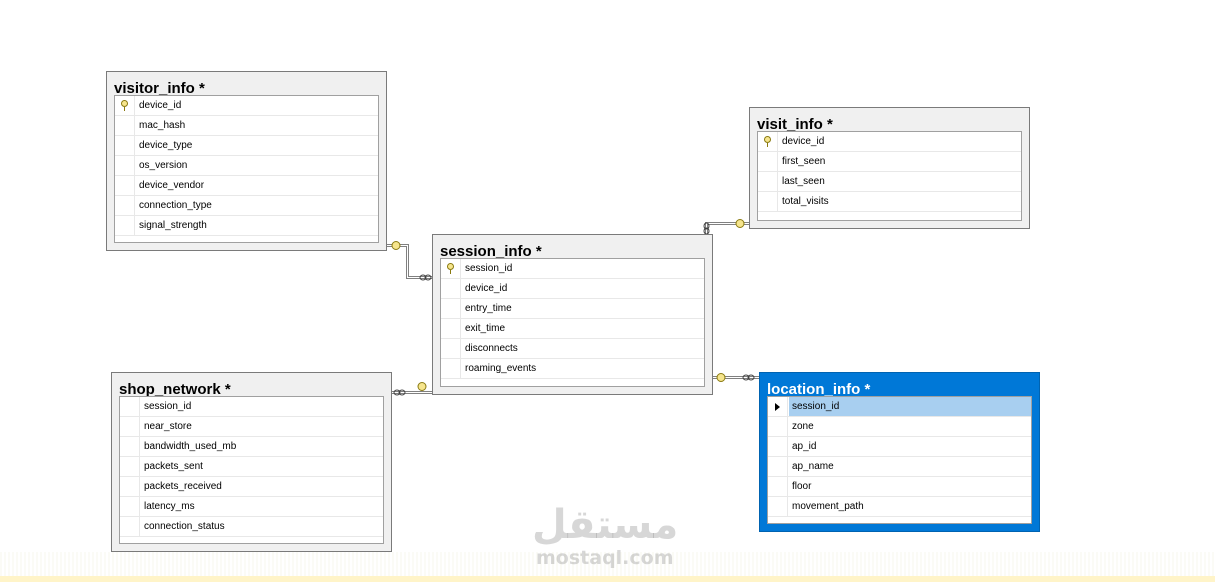  What do you see at coordinates (572, 309) in the screenshot?
I see `column-row: entry_time` at bounding box center [572, 309].